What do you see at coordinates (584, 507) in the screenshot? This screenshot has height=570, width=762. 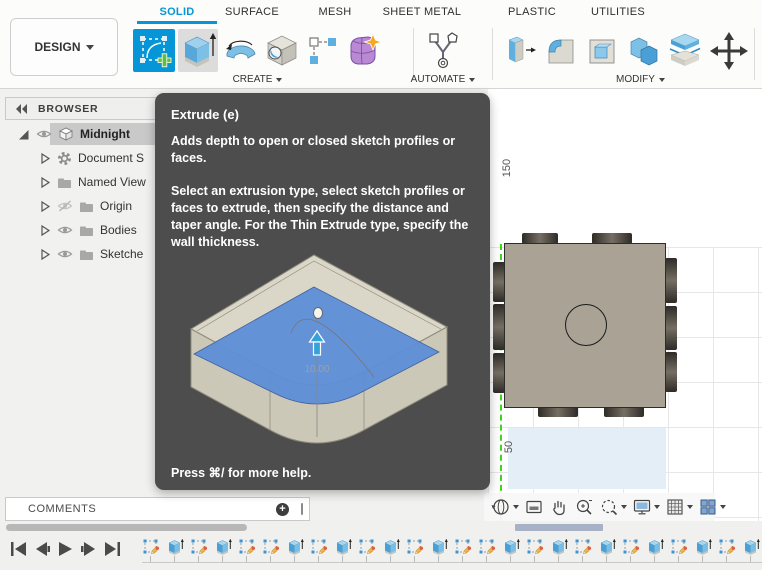 I see `zoom-button` at bounding box center [584, 507].